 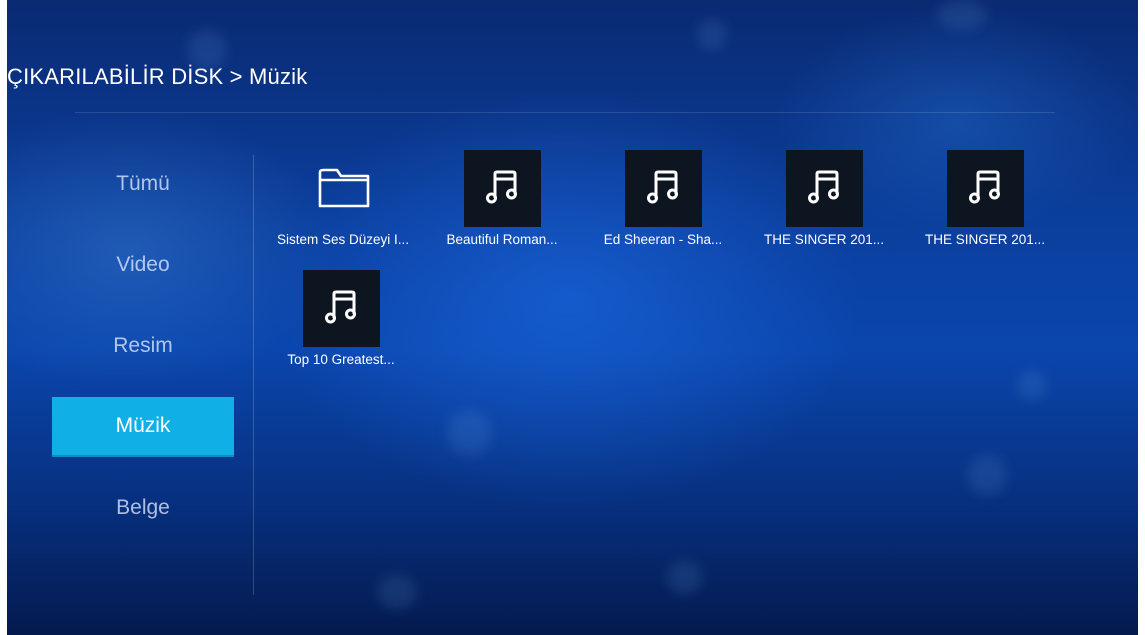 I want to click on sidebar-item-label: Resim, so click(x=143, y=345).